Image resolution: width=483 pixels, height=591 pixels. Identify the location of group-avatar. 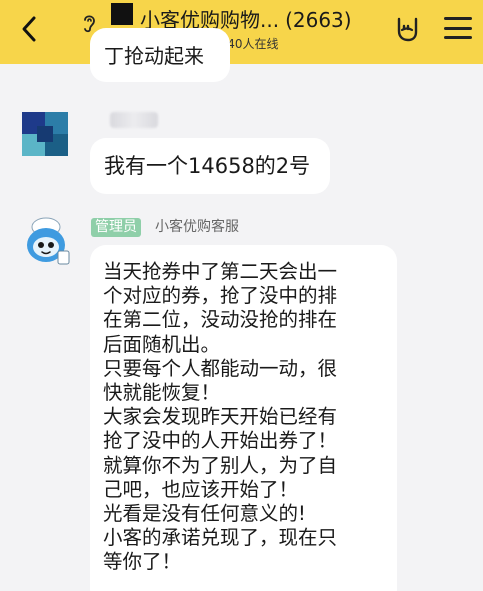
(122, 14).